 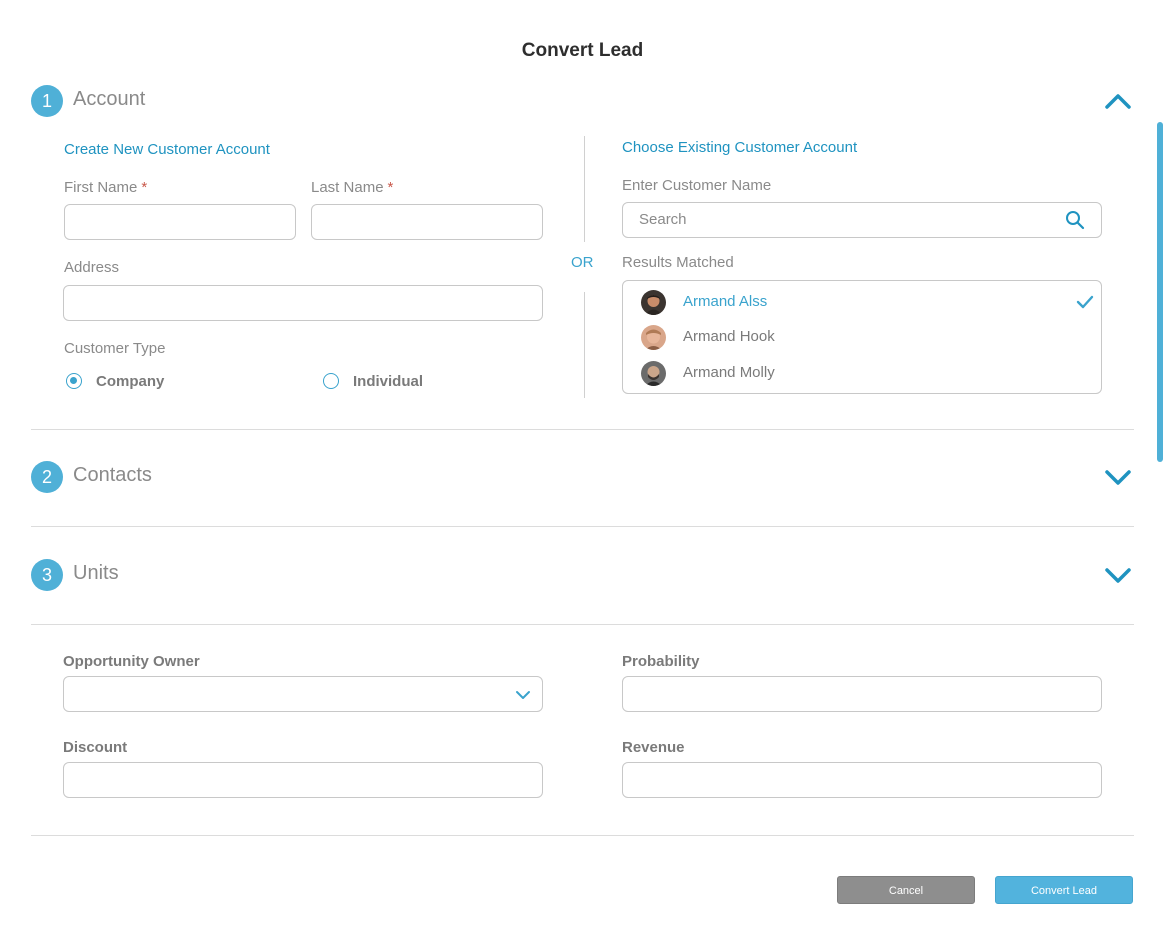 I want to click on section-title: Contacts, so click(x=112, y=475).